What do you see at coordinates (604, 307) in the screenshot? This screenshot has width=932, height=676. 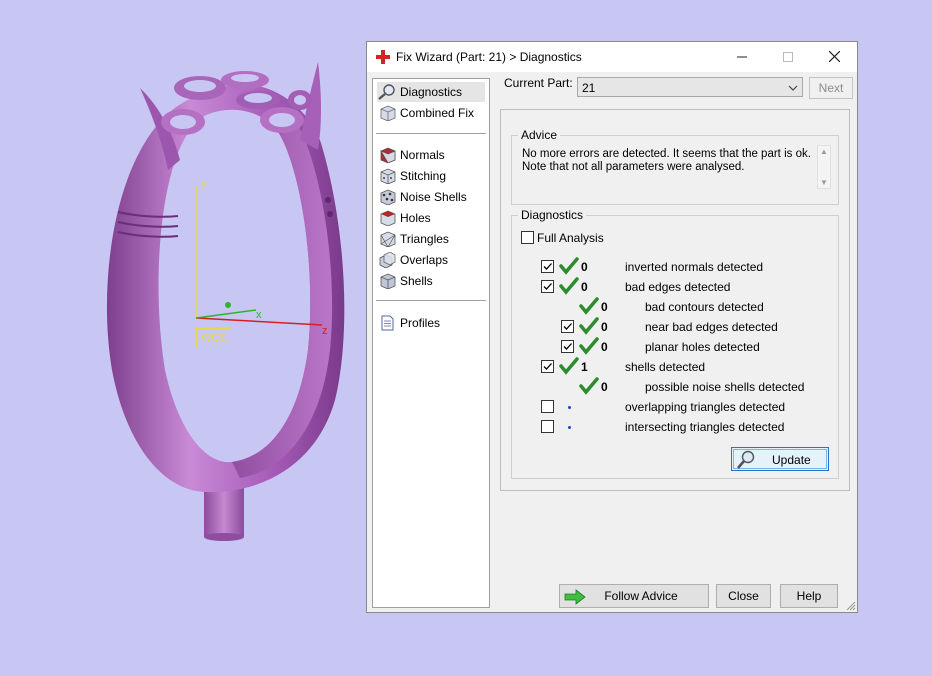 I see `bad-contours-count: 0` at bounding box center [604, 307].